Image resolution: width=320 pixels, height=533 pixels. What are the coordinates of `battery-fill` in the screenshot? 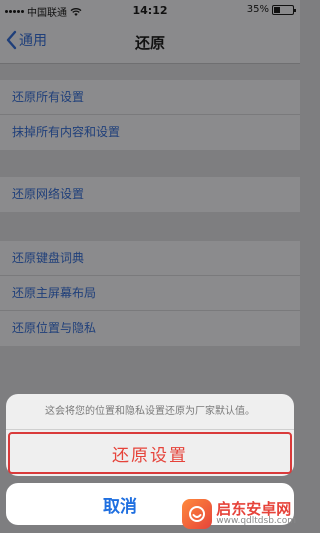 It's located at (277, 9).